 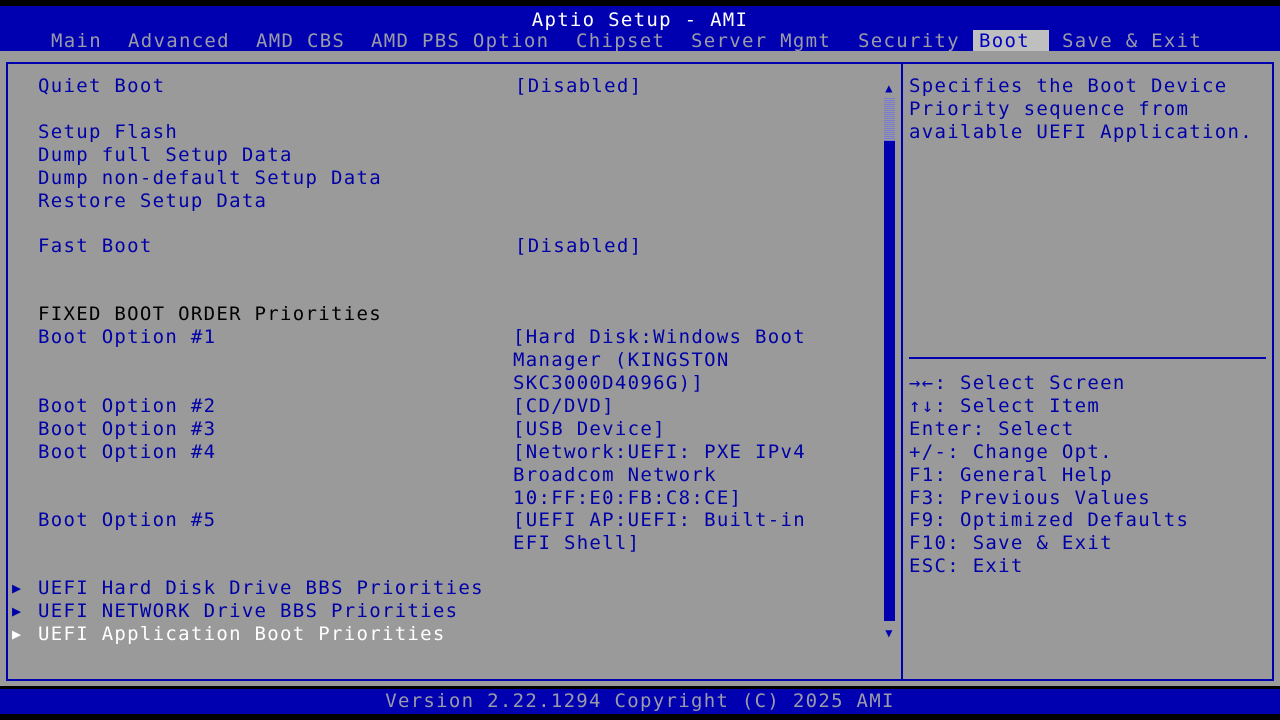 I want to click on boot-option-4-label: Boot Option #4, so click(x=127, y=452).